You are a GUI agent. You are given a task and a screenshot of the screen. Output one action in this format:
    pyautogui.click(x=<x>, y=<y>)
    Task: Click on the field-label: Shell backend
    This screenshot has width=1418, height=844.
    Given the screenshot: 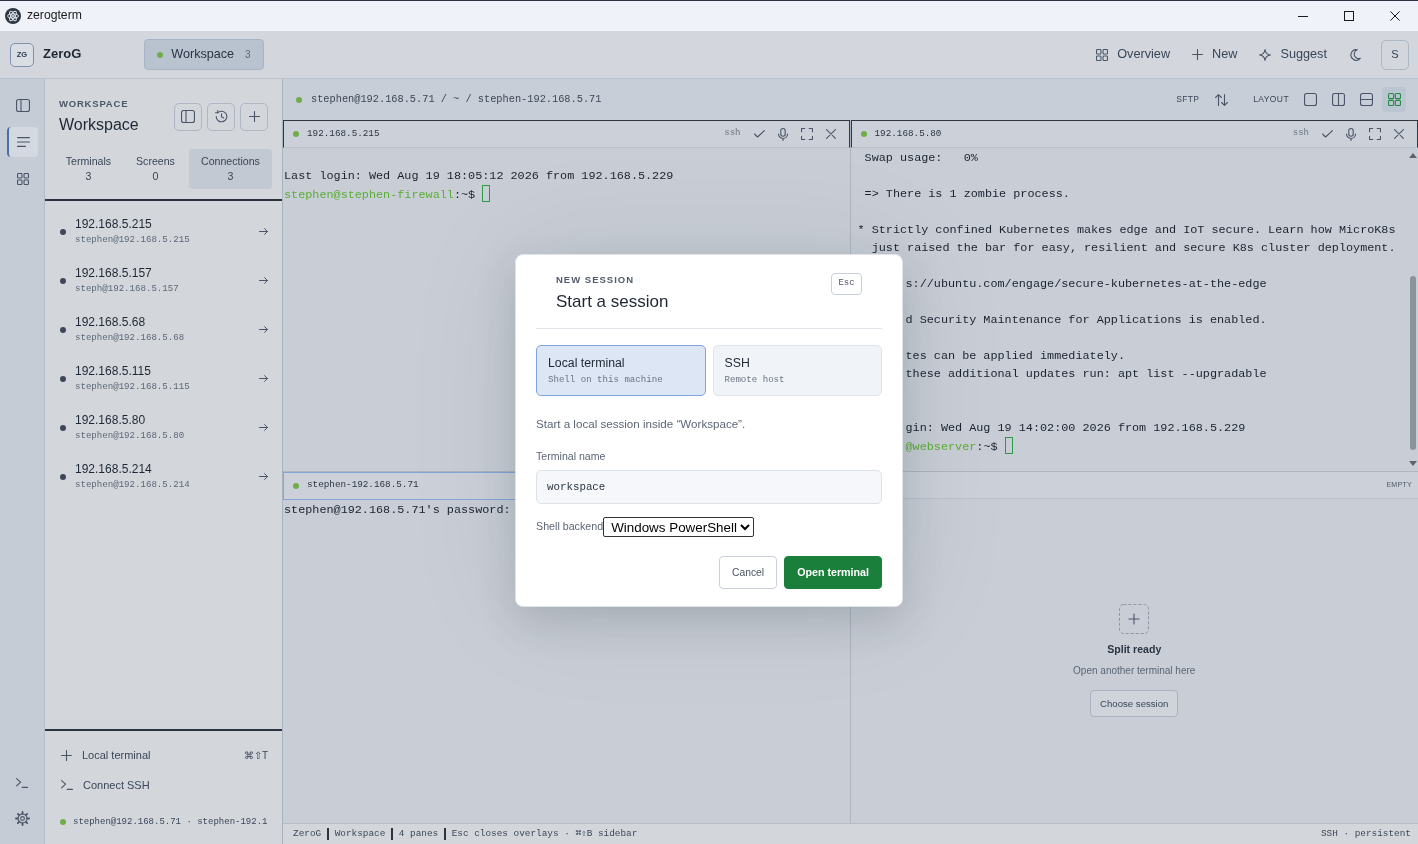 What is the action you would take?
    pyautogui.click(x=570, y=527)
    